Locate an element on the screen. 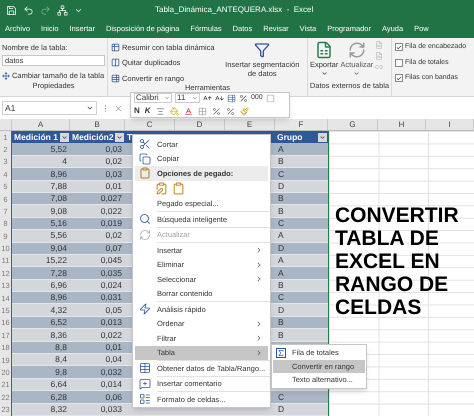 The width and height of the screenshot is (474, 416). column-header: F is located at coordinates (301, 124).